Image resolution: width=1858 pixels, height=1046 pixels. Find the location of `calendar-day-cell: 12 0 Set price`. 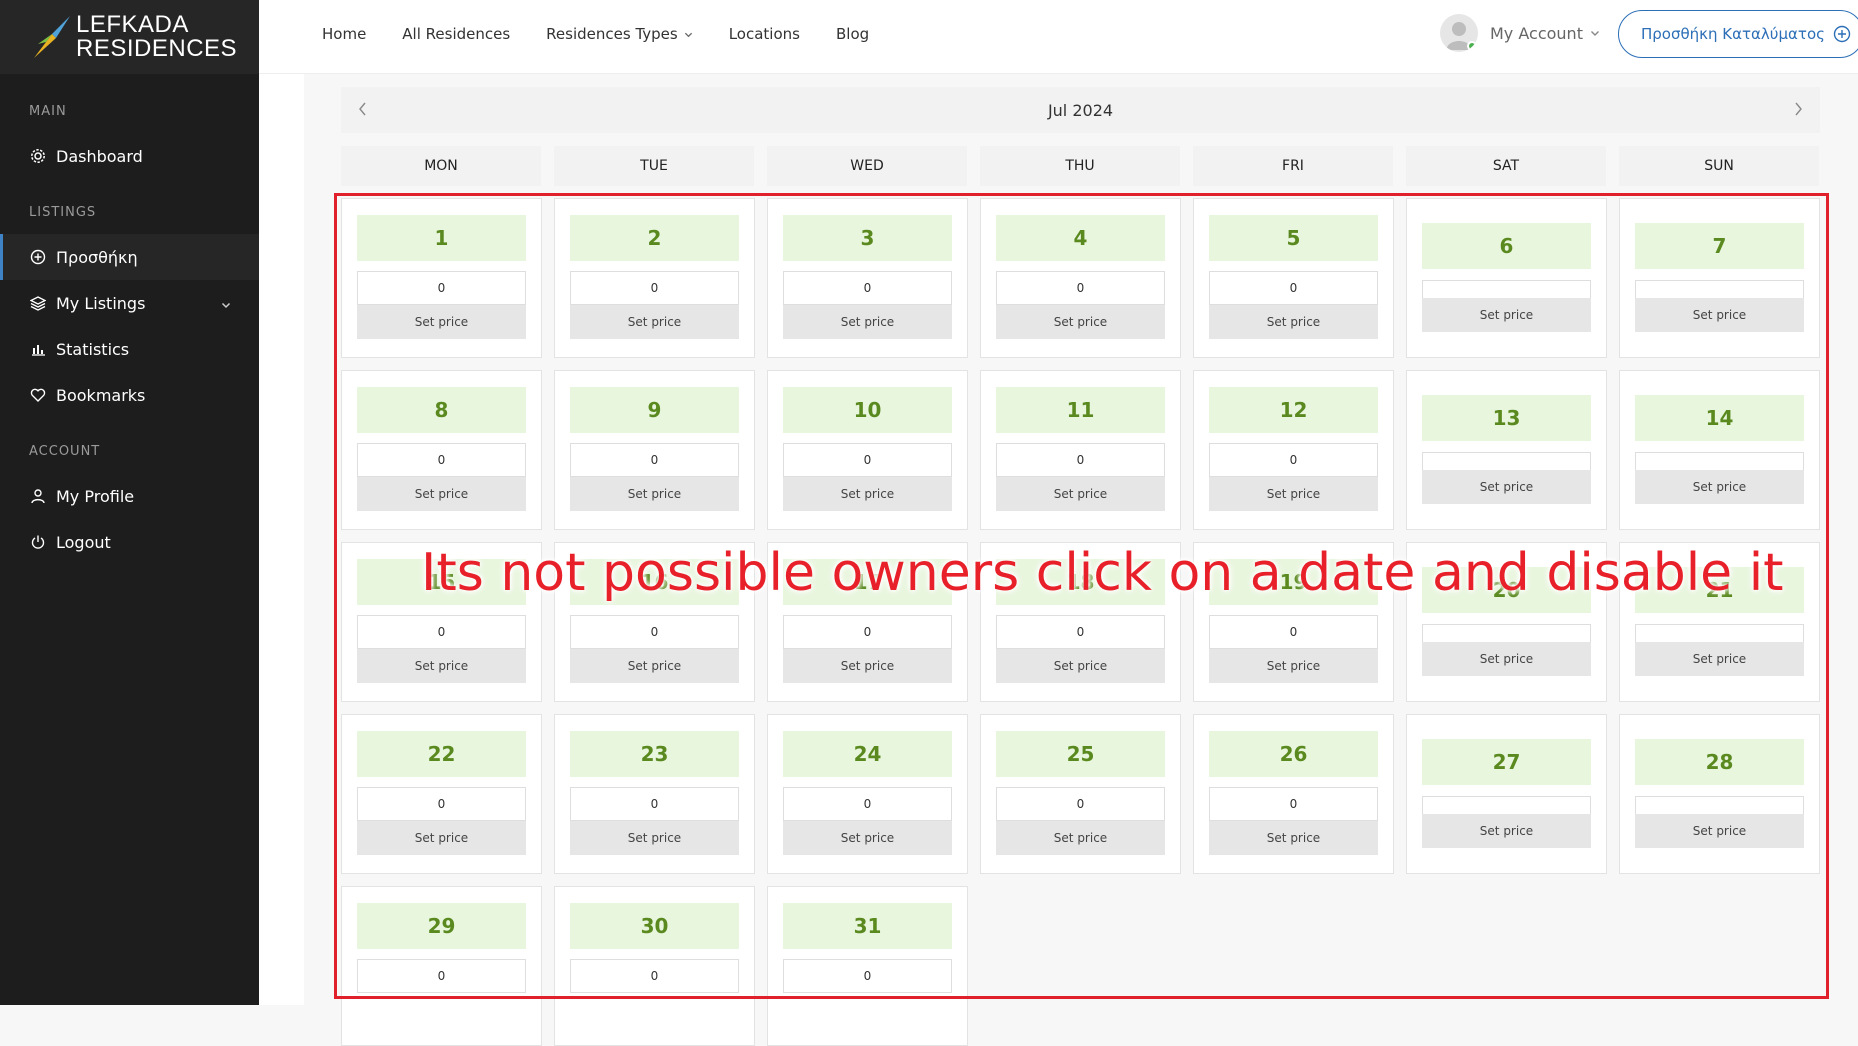

calendar-day-cell: 12 0 Set price is located at coordinates (1293, 450).